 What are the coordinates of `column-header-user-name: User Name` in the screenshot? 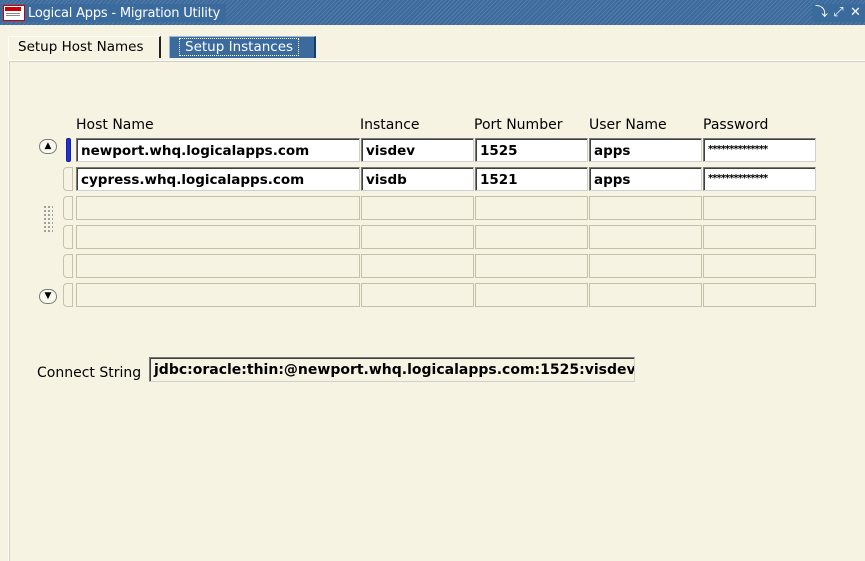 It's located at (628, 125).